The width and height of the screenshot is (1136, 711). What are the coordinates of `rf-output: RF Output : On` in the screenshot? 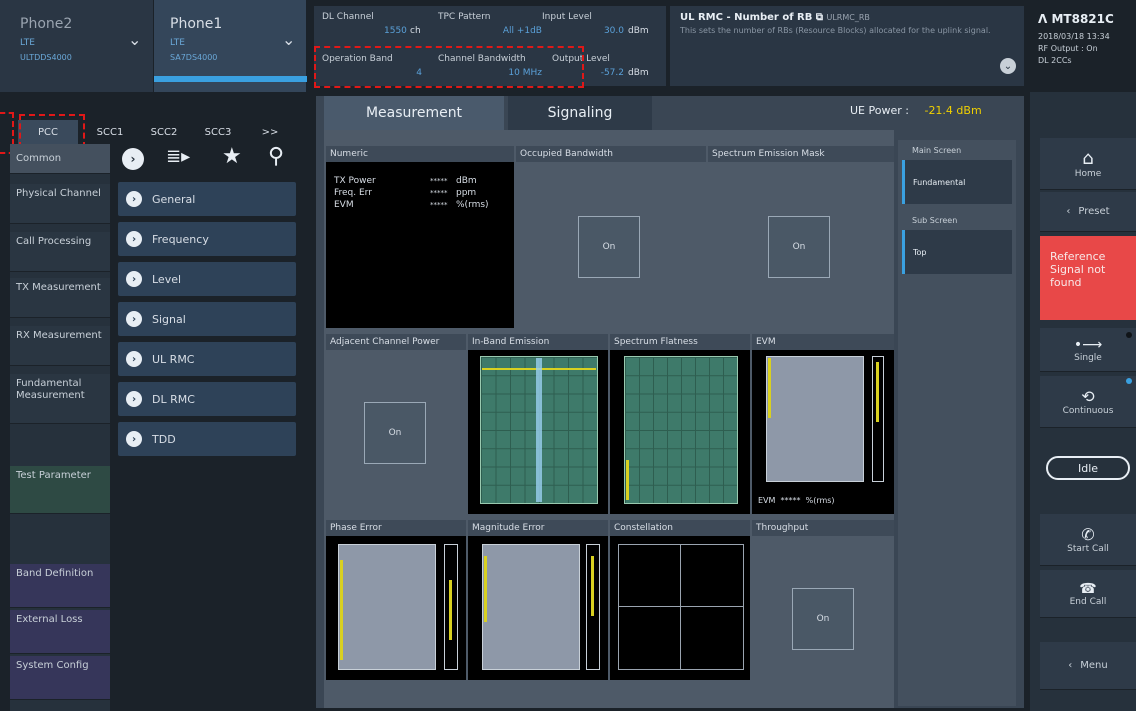 It's located at (1068, 48).